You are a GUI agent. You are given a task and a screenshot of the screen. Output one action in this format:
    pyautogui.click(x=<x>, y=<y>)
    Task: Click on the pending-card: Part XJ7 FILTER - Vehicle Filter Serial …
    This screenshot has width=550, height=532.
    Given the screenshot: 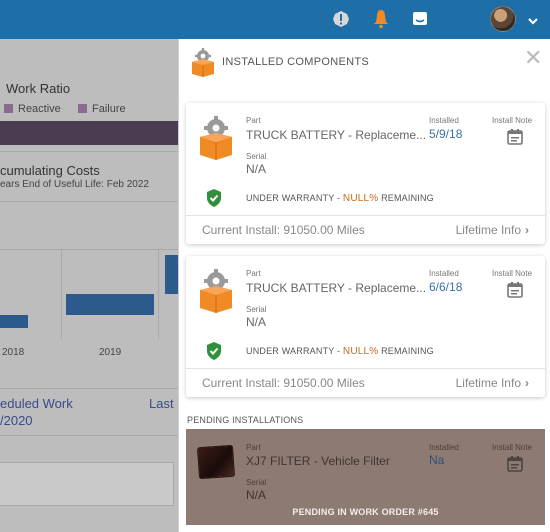 What is the action you would take?
    pyautogui.click(x=365, y=477)
    